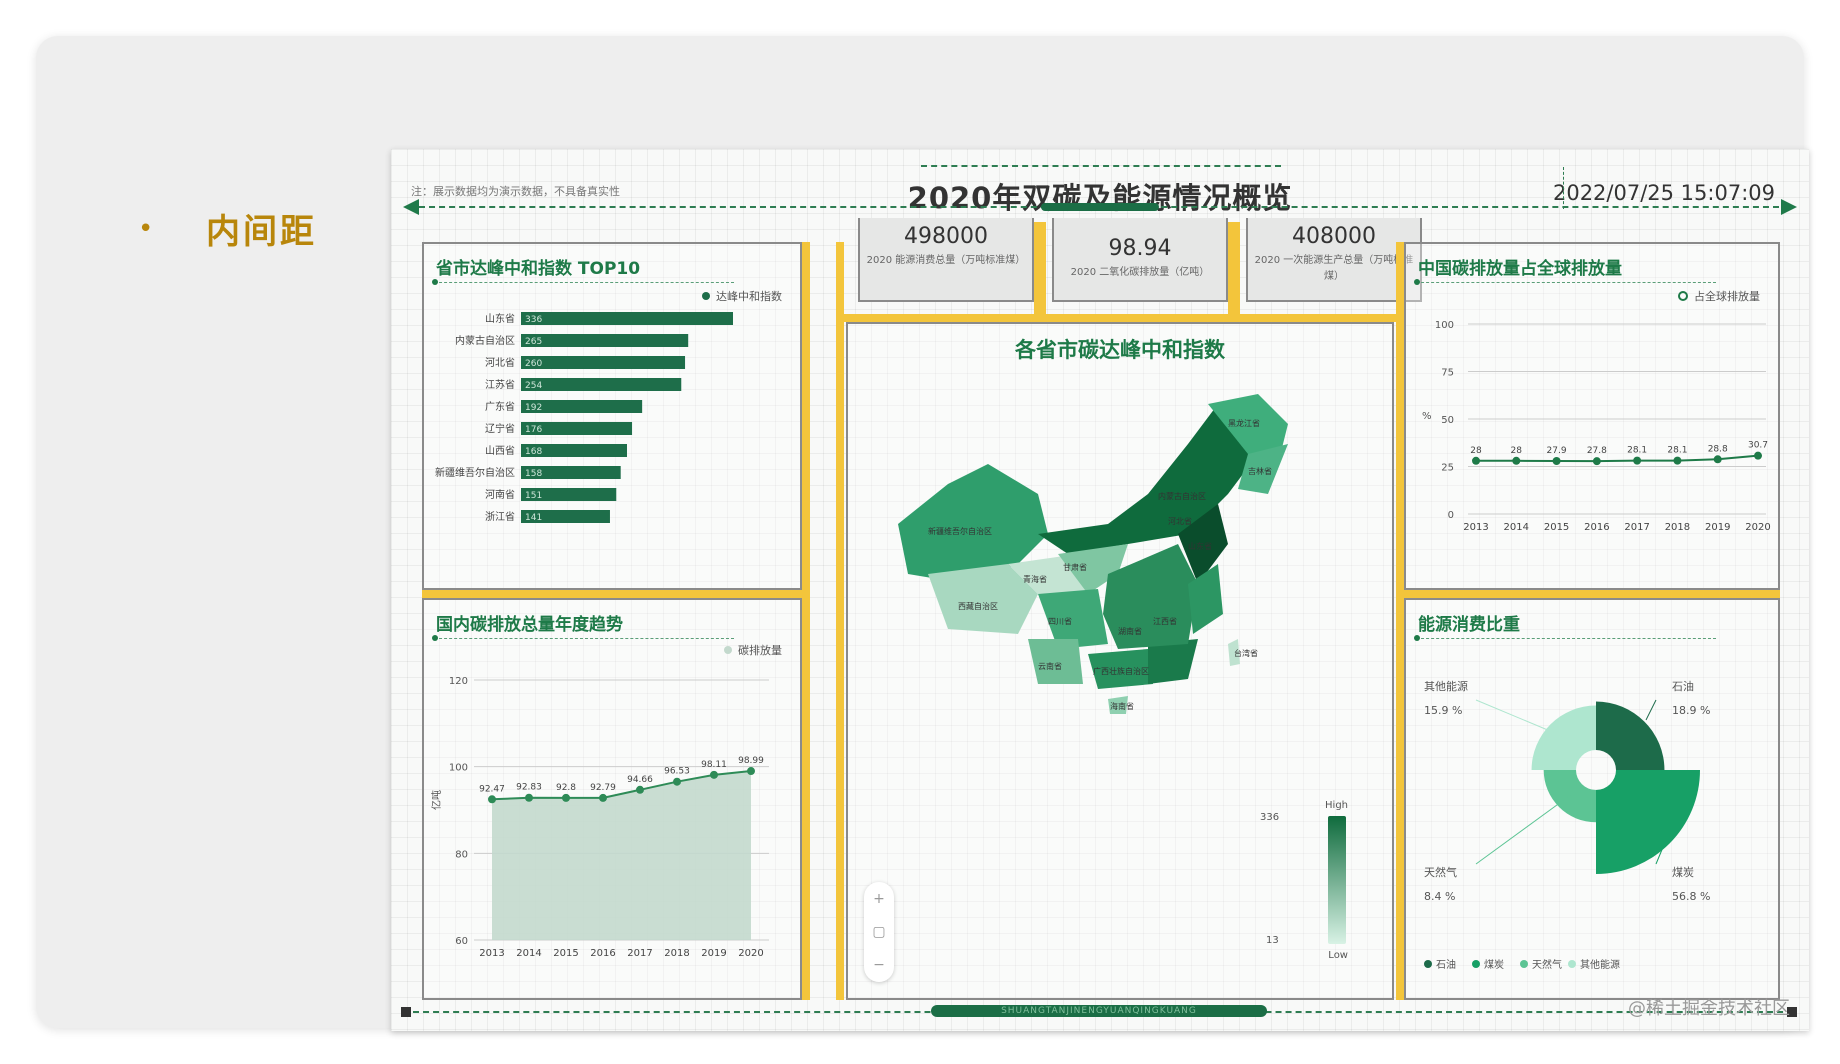 This screenshot has height=1064, width=1840. What do you see at coordinates (751, 761) in the screenshot?
I see `data-label: 98.99` at bounding box center [751, 761].